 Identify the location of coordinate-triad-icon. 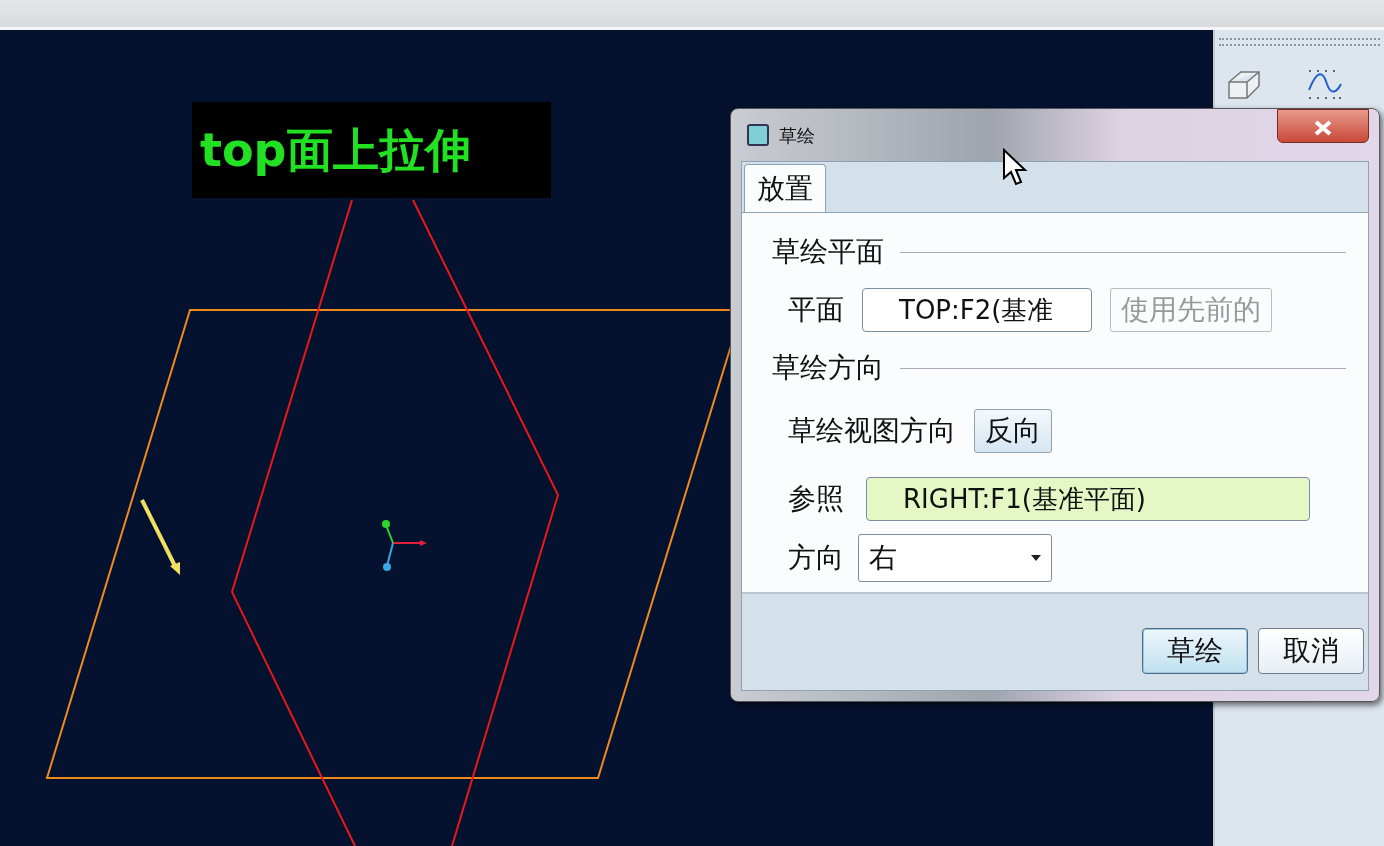
(404, 545).